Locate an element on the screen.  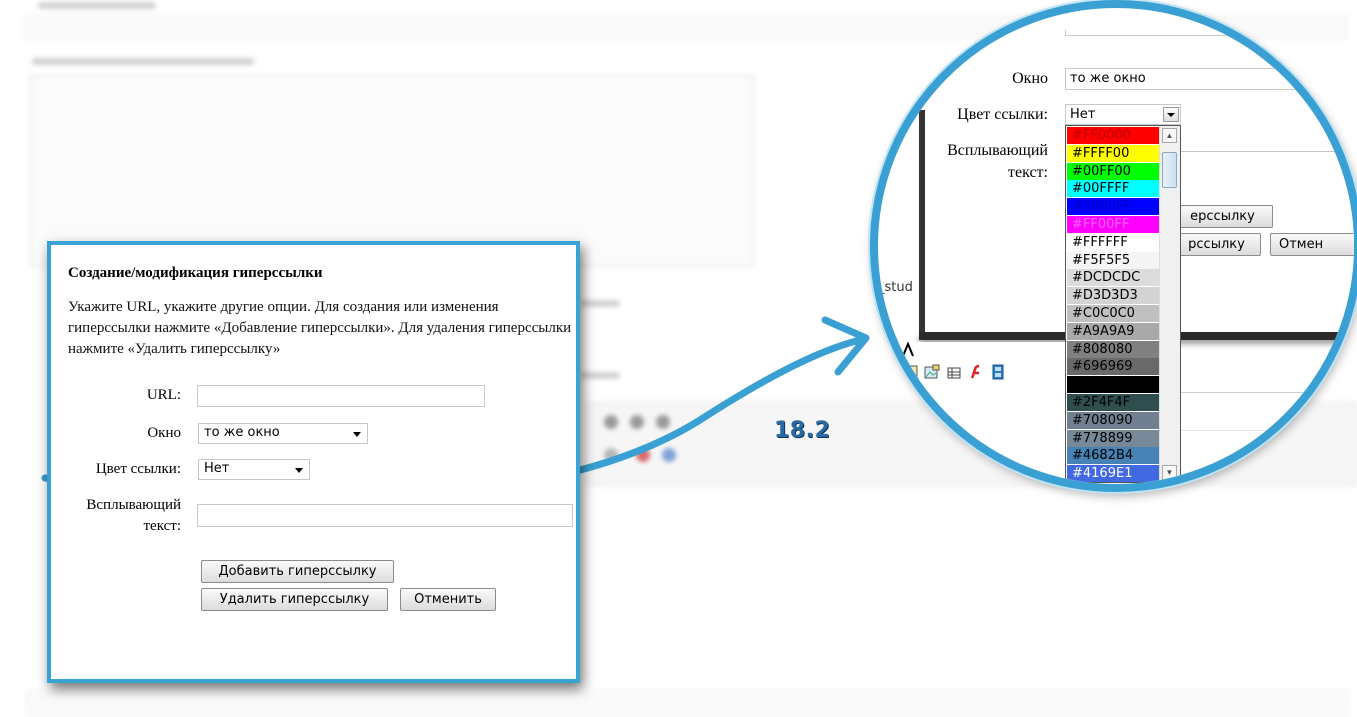
tooltip-label-line2: текст: is located at coordinates (162, 526).